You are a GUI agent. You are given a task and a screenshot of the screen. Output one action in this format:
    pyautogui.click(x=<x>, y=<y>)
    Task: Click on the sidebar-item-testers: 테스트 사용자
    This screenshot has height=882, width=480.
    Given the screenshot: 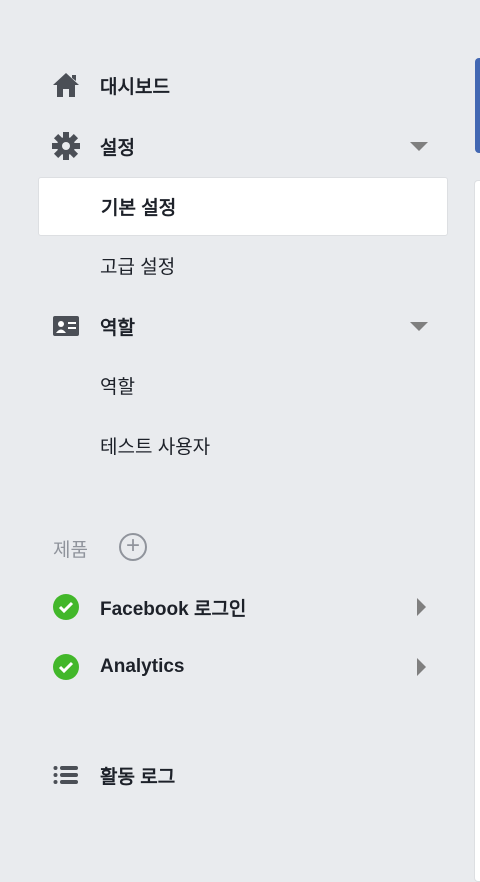 What is the action you would take?
    pyautogui.click(x=243, y=445)
    